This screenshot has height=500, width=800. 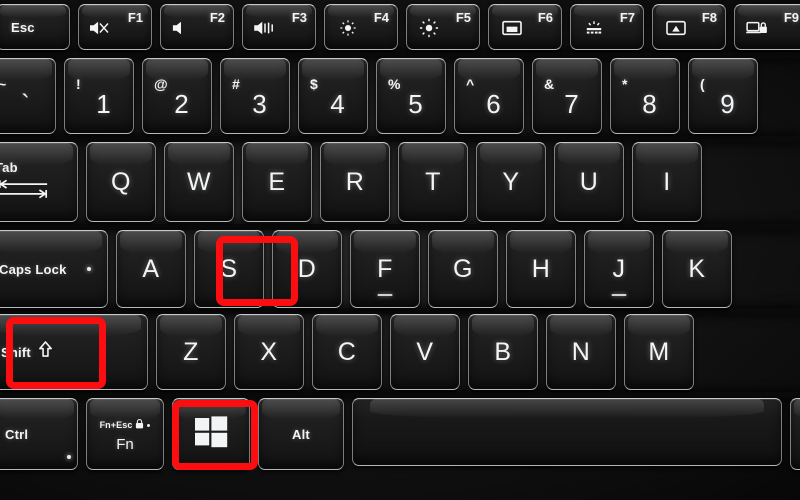 I want to click on key-label: A, so click(x=151, y=268).